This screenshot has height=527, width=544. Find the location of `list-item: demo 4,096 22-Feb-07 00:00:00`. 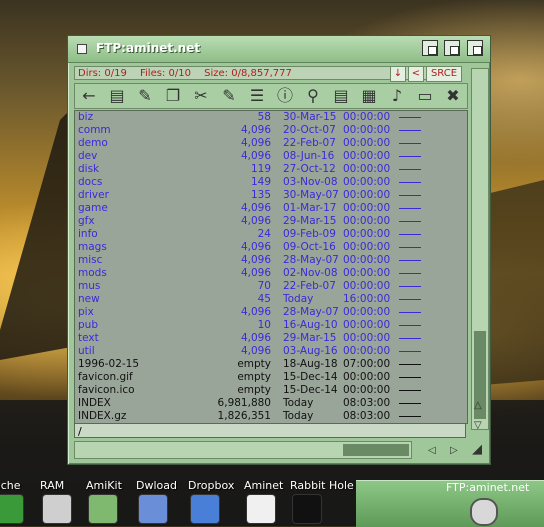

list-item: demo 4,096 22-Feb-07 00:00:00 is located at coordinates (271, 143).